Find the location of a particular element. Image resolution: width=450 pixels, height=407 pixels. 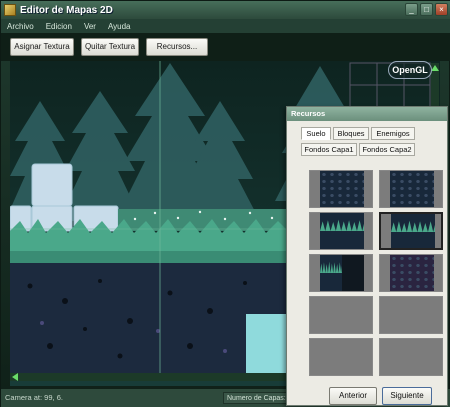

remove-texture-button: Quitar Textura is located at coordinates (110, 47).